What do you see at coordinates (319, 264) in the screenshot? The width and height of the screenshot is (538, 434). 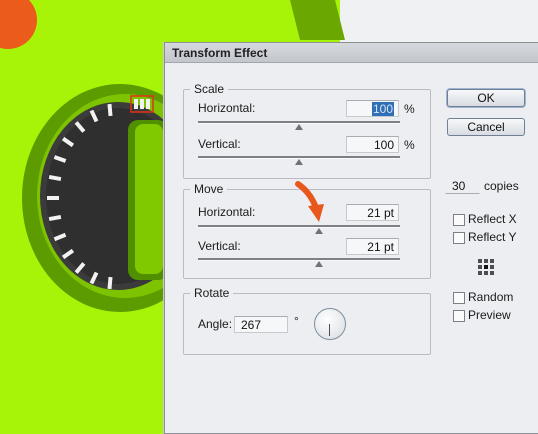 I see `move-vertical-slider-thumb` at bounding box center [319, 264].